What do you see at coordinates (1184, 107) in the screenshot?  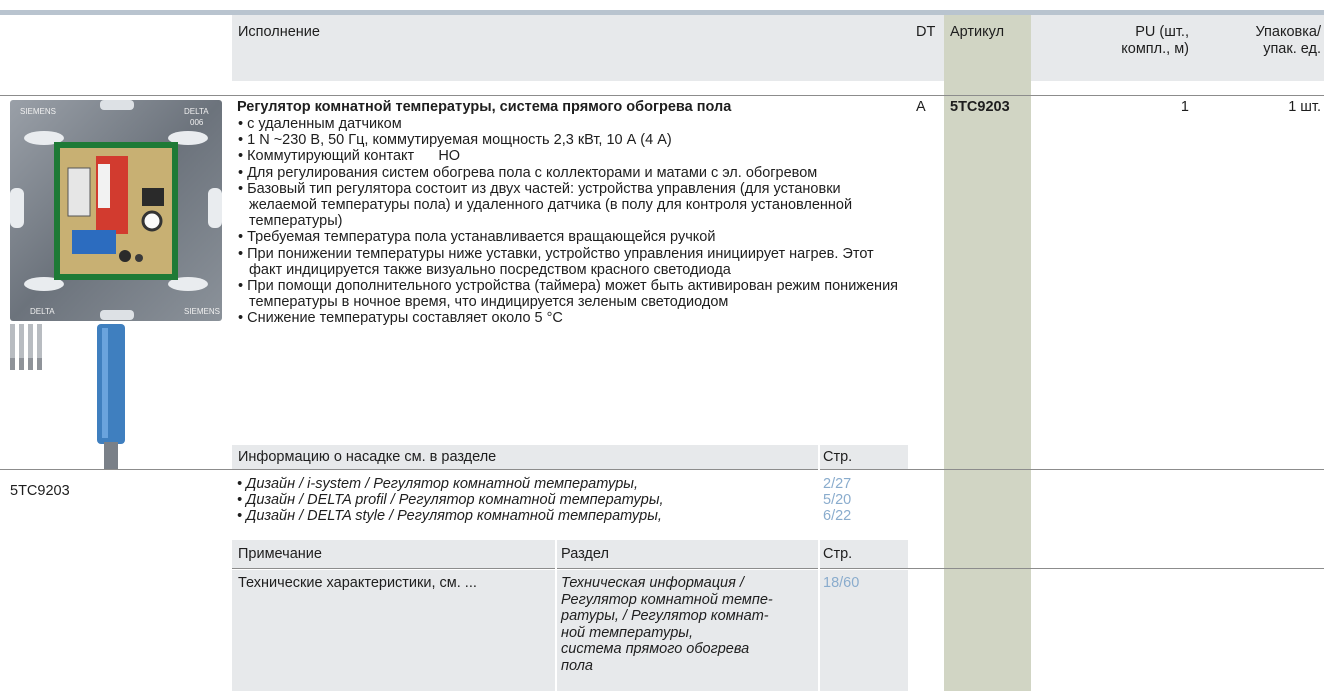 I see `product-pu: 1` at bounding box center [1184, 107].